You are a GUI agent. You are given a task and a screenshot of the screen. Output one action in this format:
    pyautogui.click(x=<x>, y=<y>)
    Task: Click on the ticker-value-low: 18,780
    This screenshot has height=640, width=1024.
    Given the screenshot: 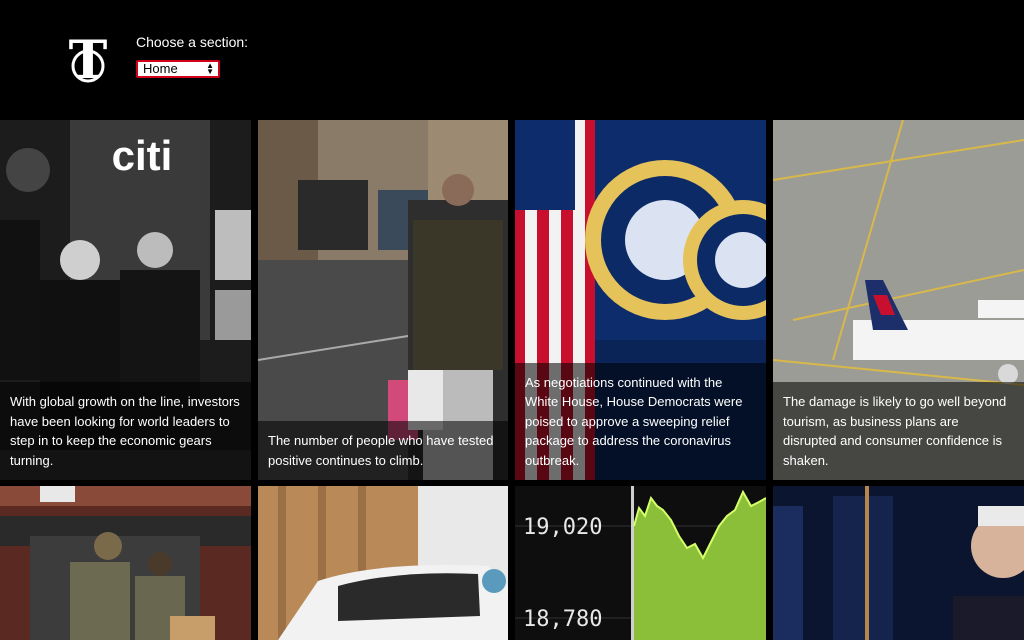 What is the action you would take?
    pyautogui.click(x=562, y=619)
    